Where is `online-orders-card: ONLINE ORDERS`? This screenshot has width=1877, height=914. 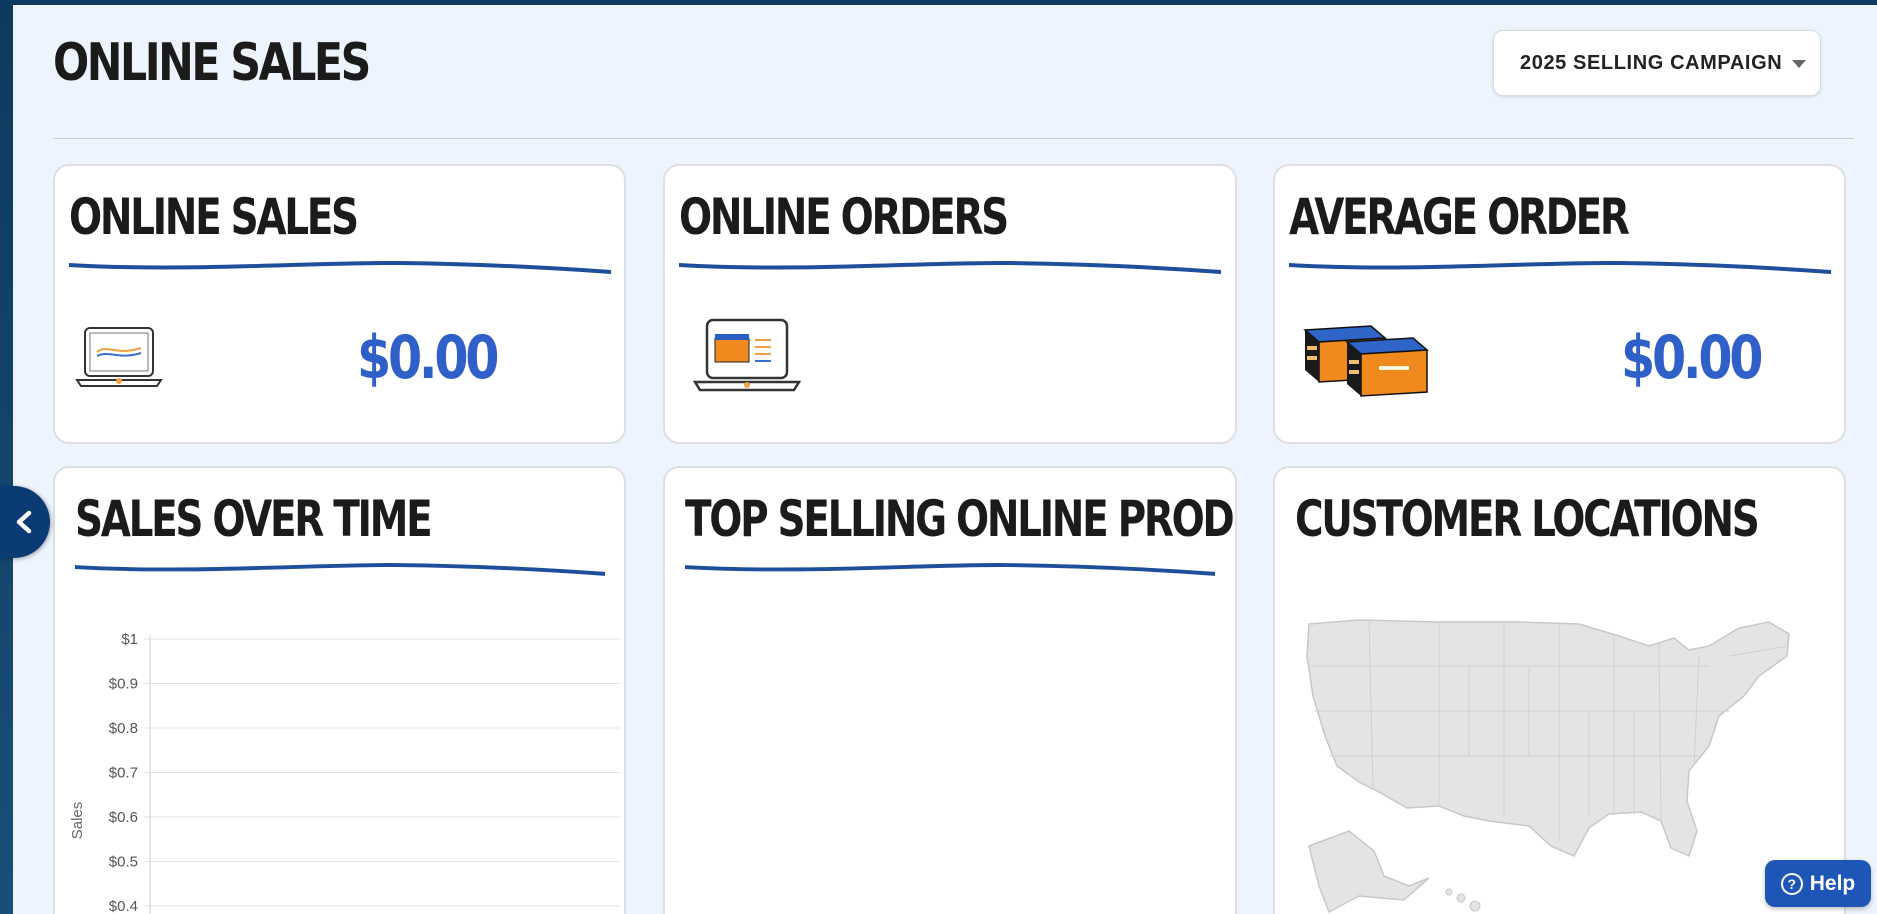 online-orders-card: ONLINE ORDERS is located at coordinates (950, 304).